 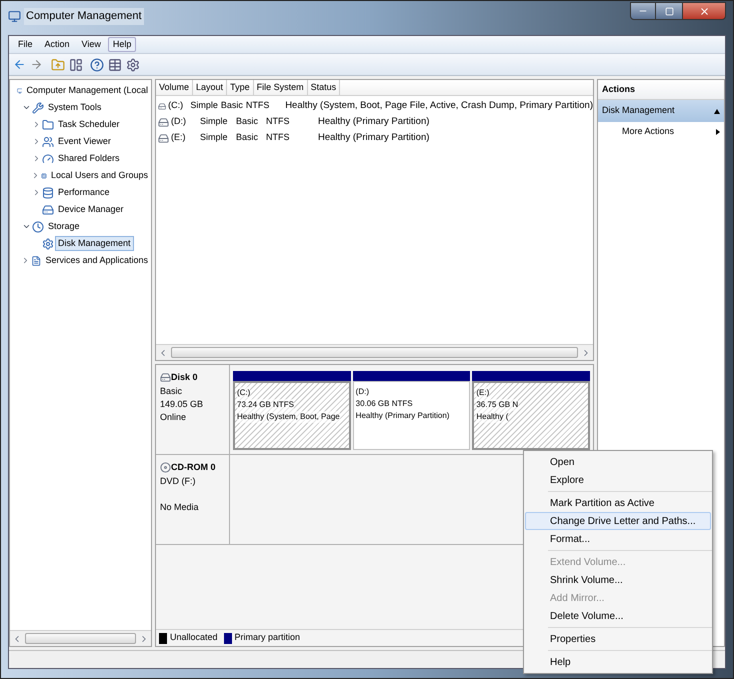 What do you see at coordinates (84, 192) in the screenshot?
I see `tree-item: Performance` at bounding box center [84, 192].